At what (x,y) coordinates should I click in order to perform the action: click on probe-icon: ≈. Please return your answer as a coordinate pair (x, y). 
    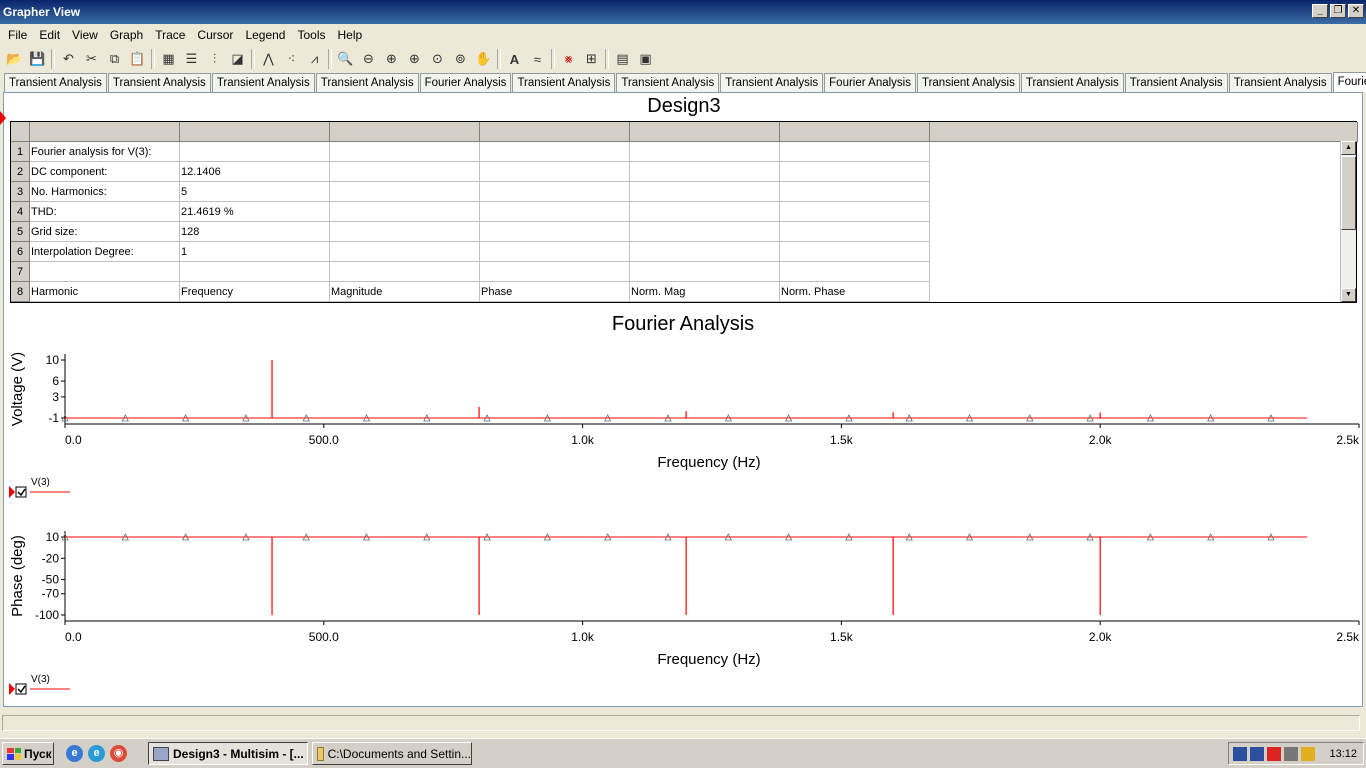
    Looking at the image, I should click on (537, 59).